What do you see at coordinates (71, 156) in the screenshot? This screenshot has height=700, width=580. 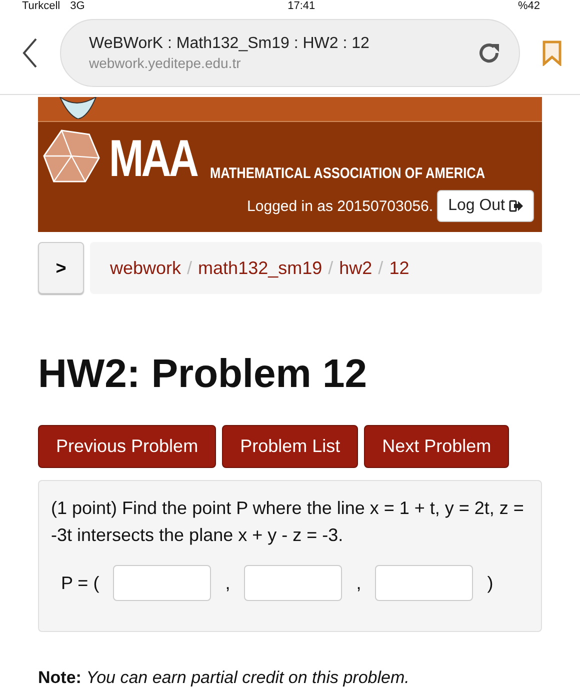 I see `polyhedron-logo-icon` at bounding box center [71, 156].